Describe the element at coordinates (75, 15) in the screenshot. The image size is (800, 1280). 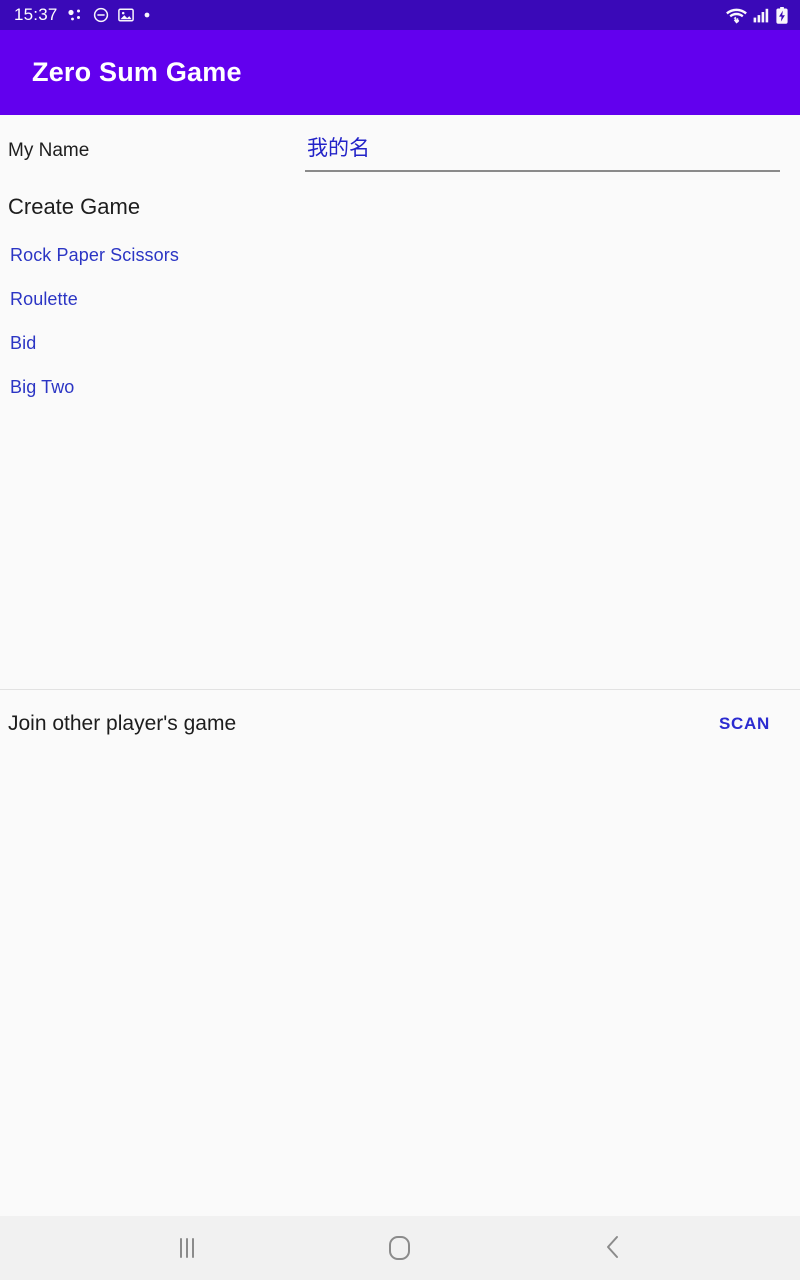
I see `dots-cluster-icon` at that location.